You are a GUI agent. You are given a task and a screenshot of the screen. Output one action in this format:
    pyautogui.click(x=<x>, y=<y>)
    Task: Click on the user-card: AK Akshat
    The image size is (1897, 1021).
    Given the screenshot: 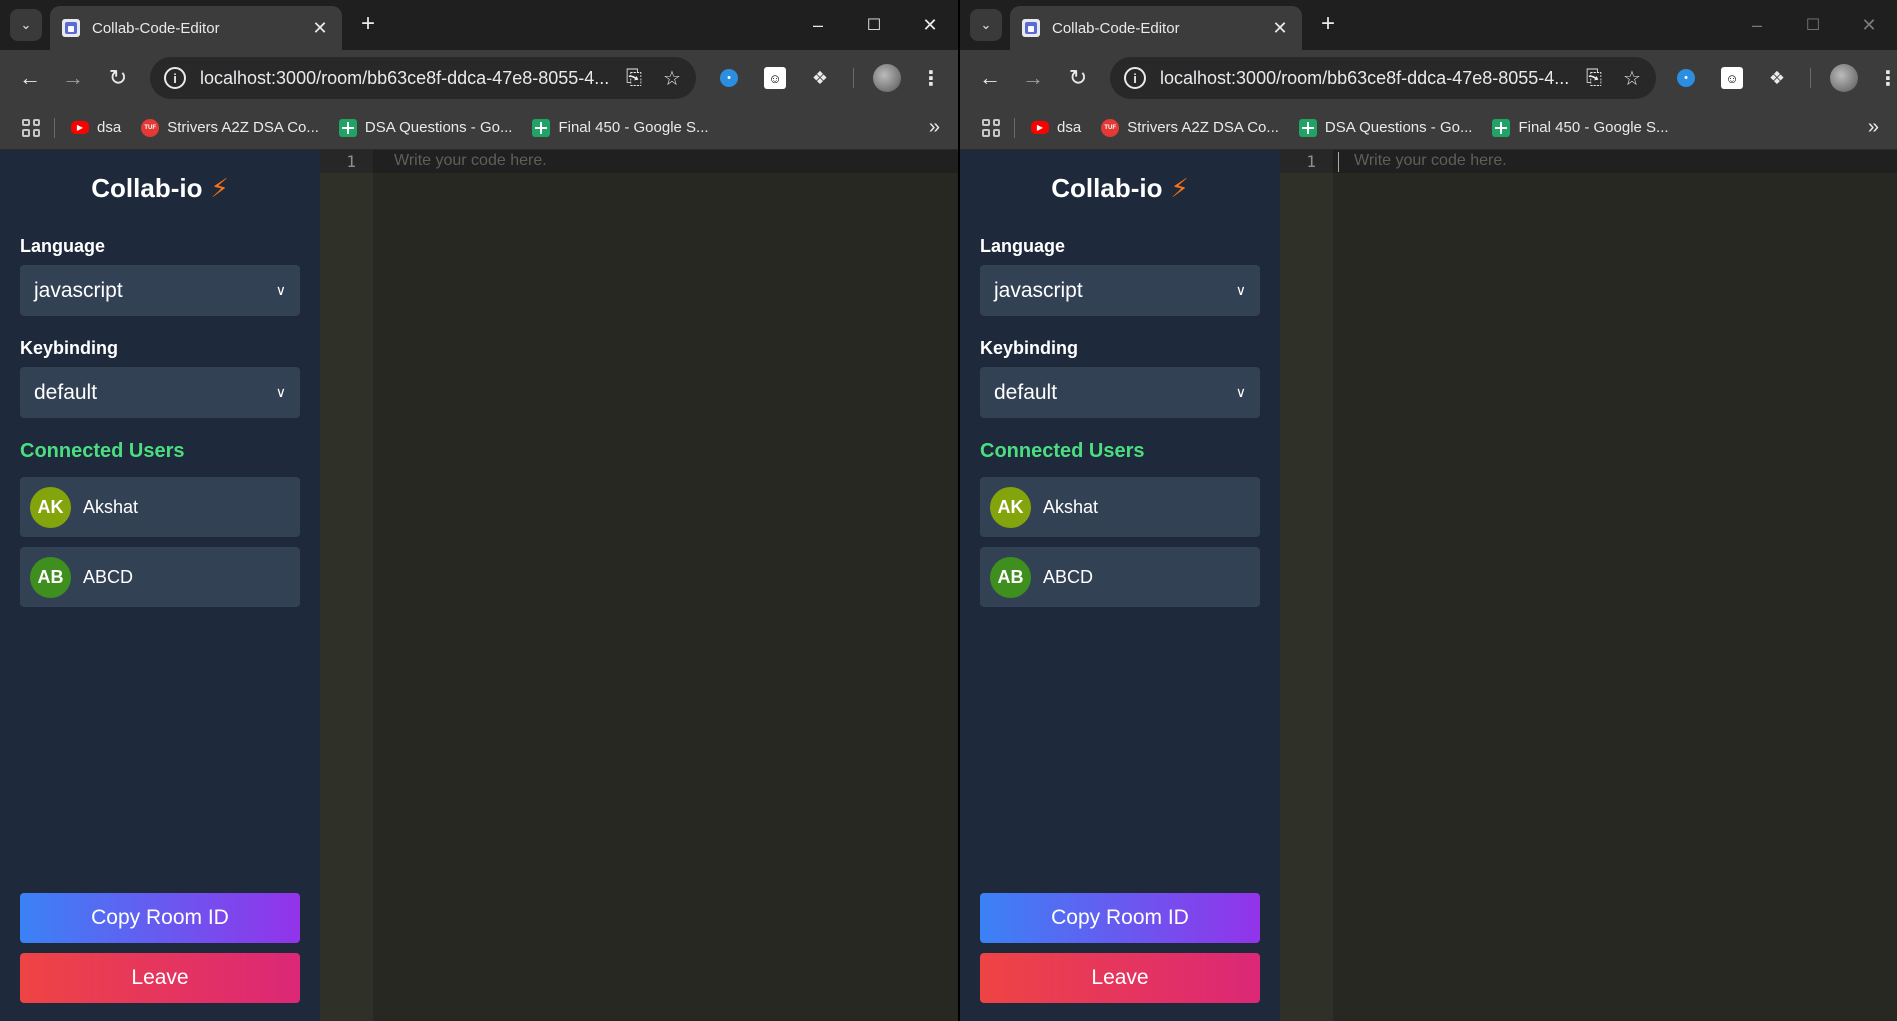 What is the action you would take?
    pyautogui.click(x=1120, y=507)
    